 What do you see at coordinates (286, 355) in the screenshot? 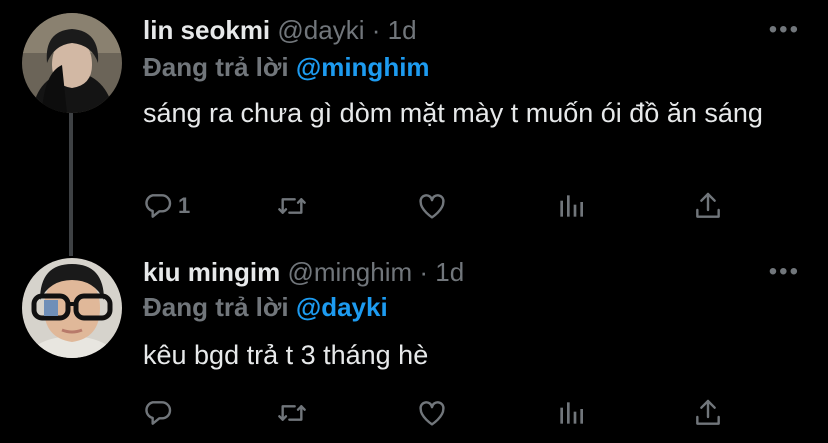
I see `tweet-text: kêu bgd trả t 3 tháng hè` at bounding box center [286, 355].